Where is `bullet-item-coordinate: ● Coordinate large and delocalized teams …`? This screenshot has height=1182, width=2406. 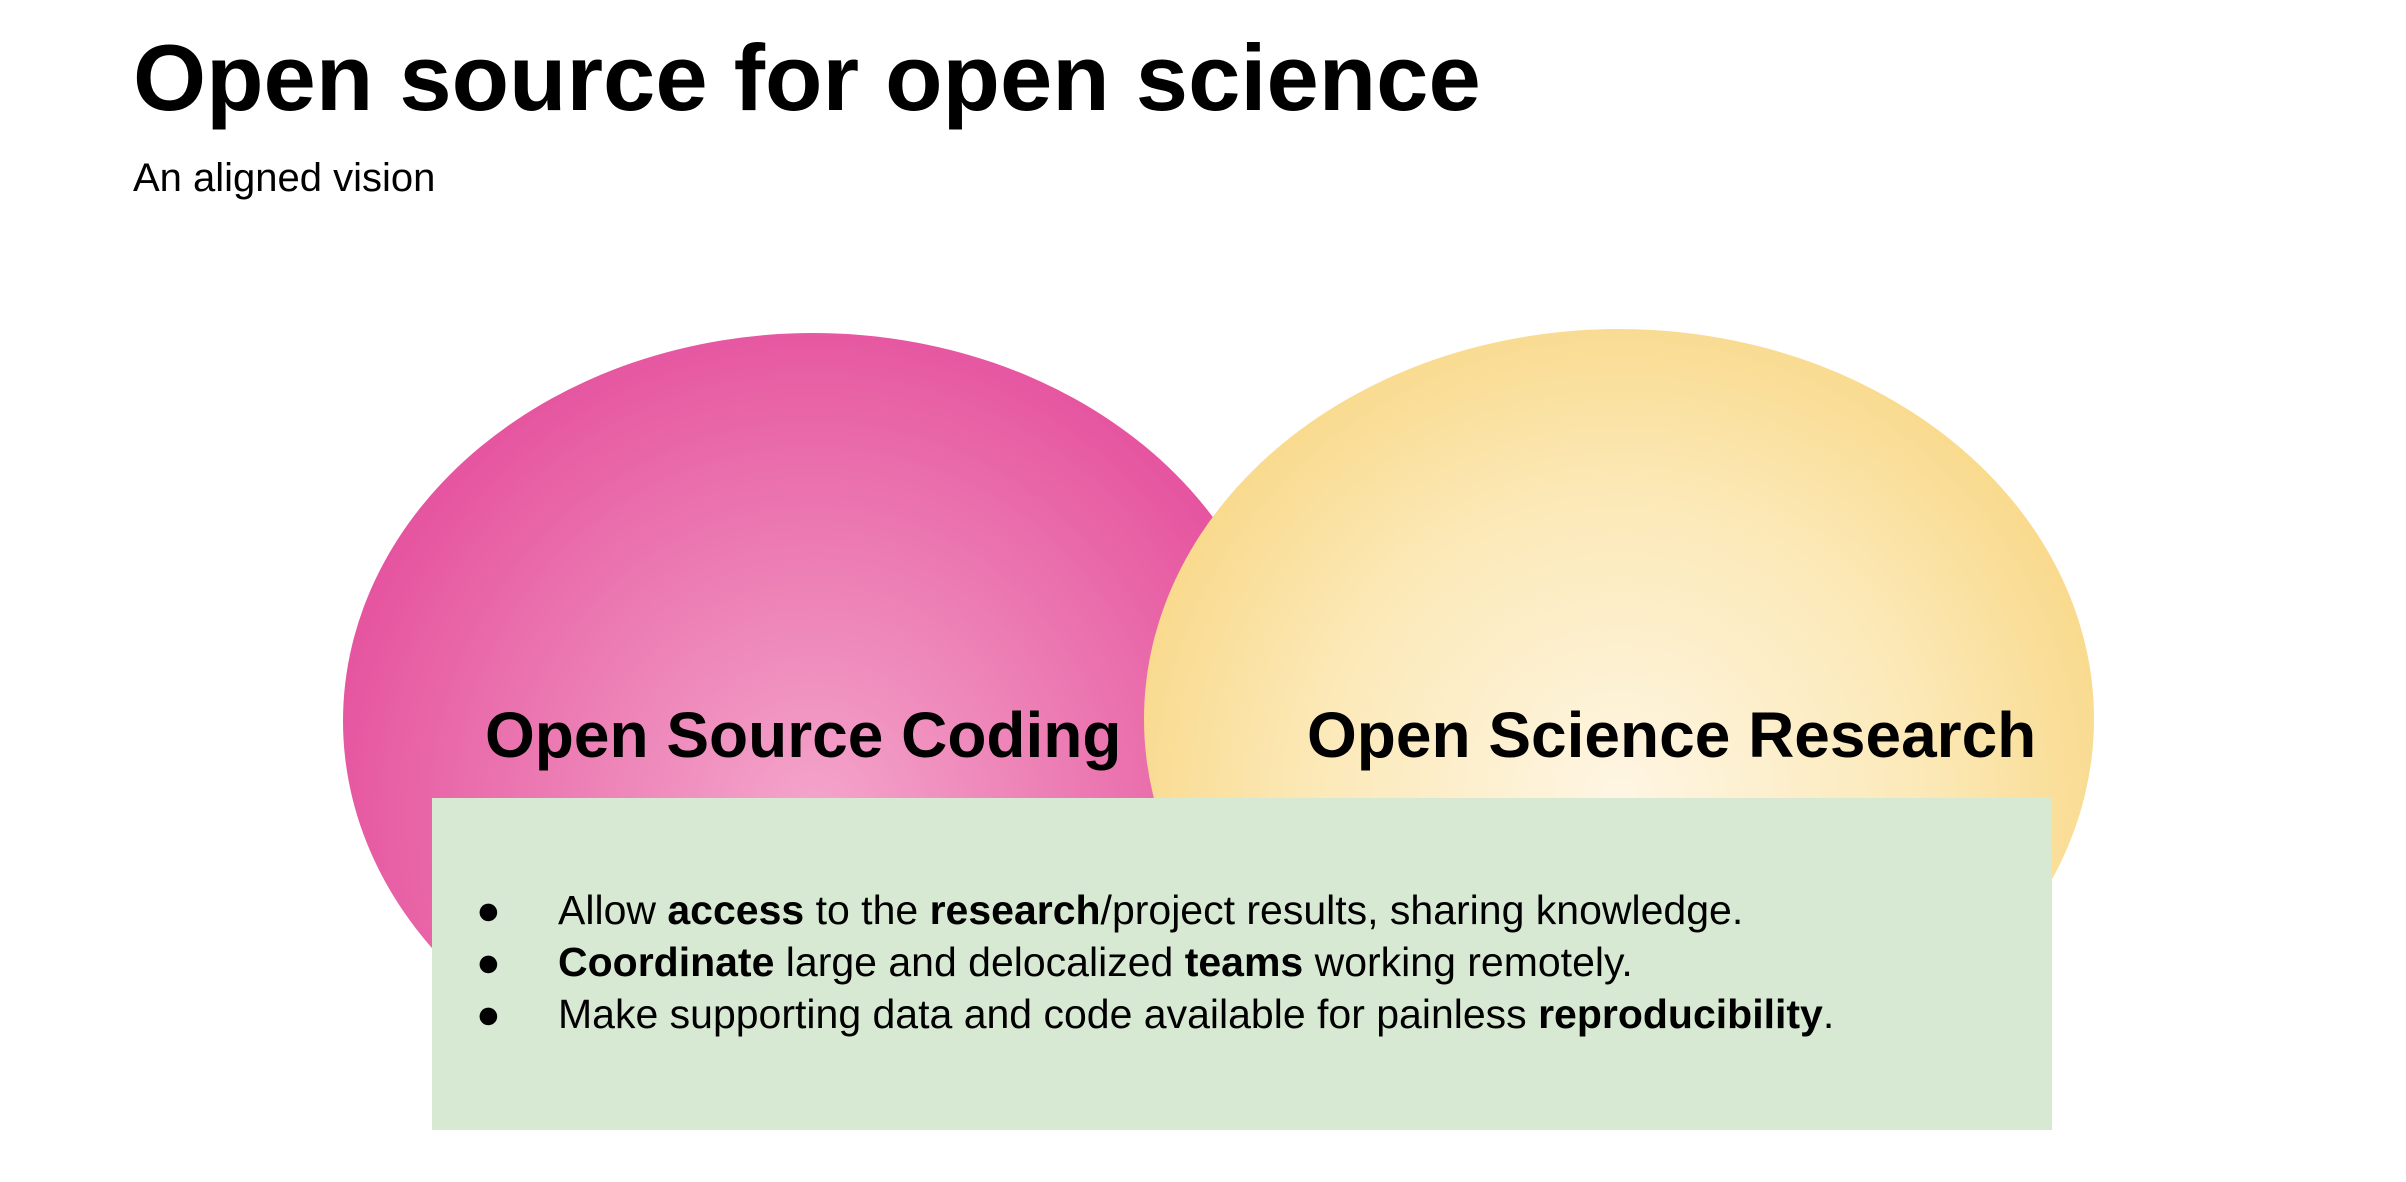 bullet-item-coordinate: ● Coordinate large and delocalized teams … is located at coordinates (1242, 962).